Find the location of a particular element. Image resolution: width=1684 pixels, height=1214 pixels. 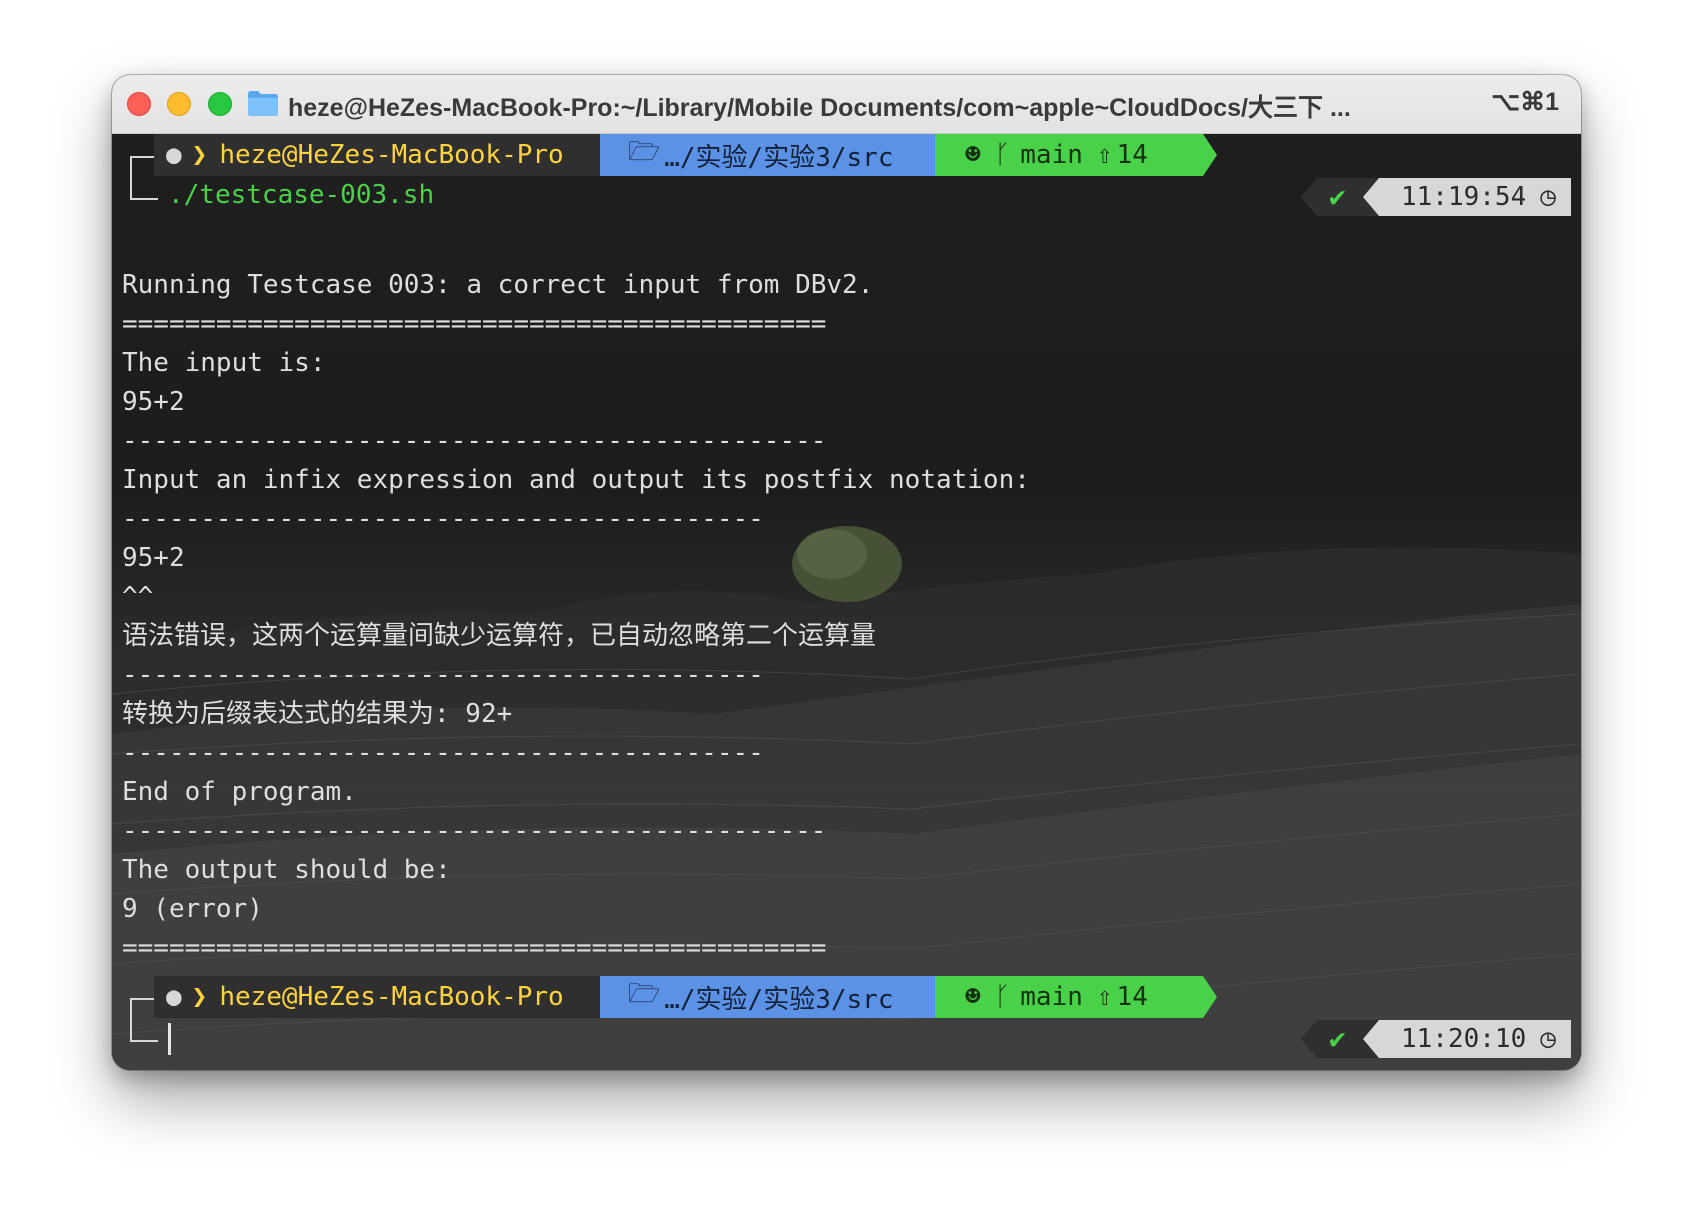

time-segment: 11:19:54 ◷ is located at coordinates (1475, 197).